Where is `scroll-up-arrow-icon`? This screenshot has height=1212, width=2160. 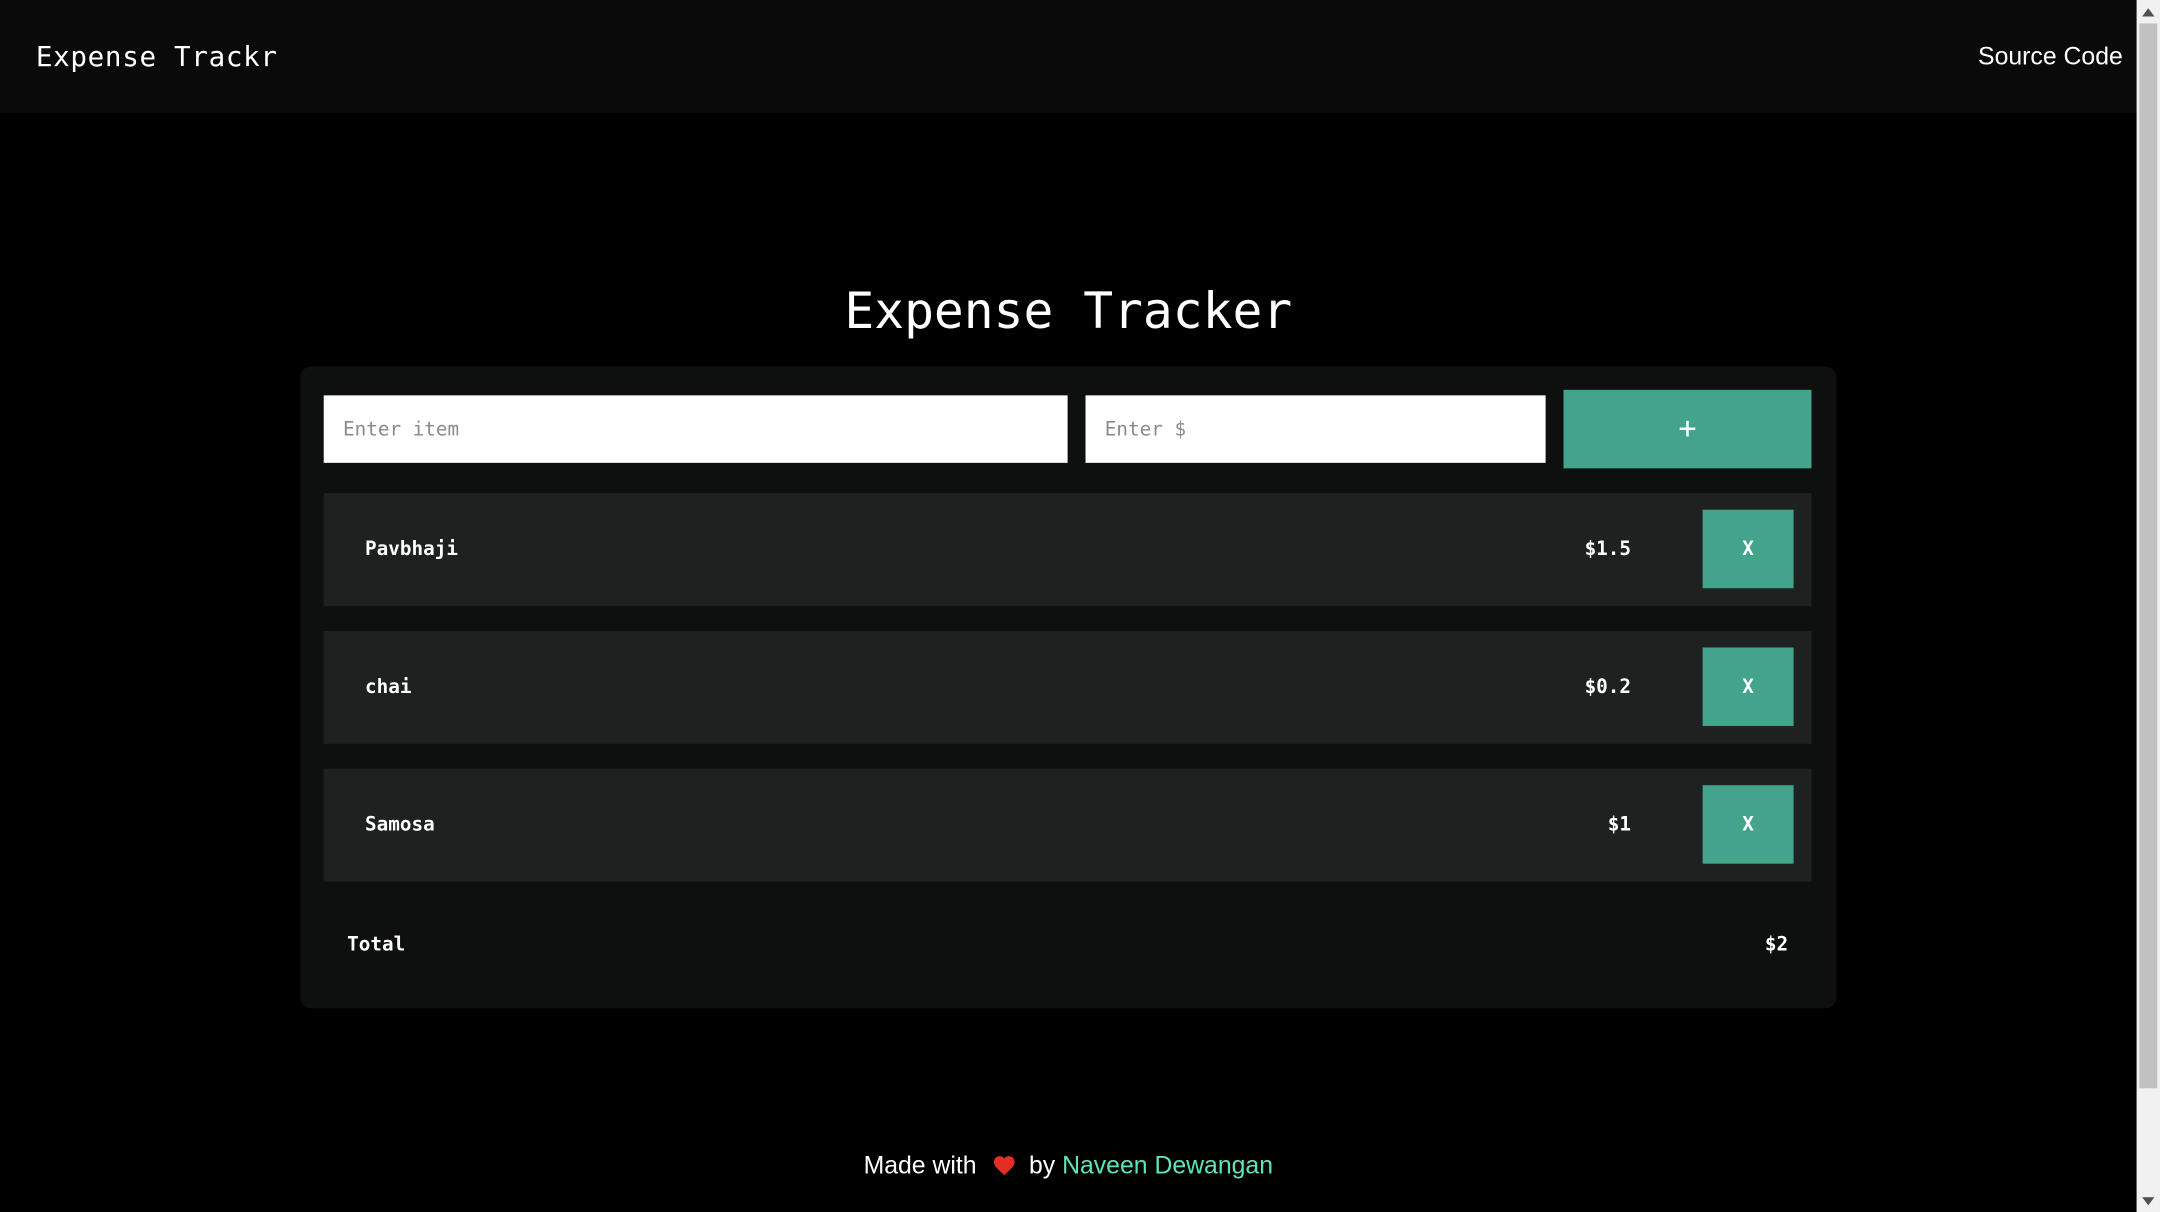
scroll-up-arrow-icon is located at coordinates (2148, 11).